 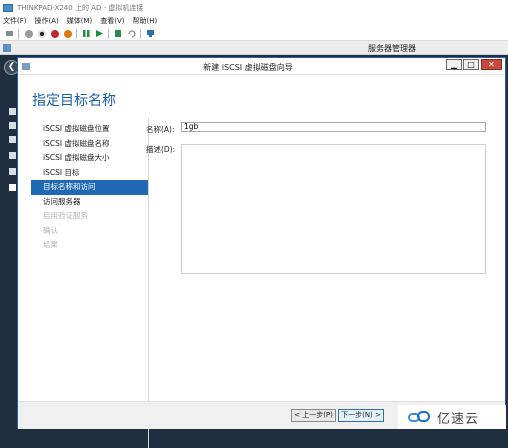 I want to click on step-disk-name: iSCSI 虚拟磁盘名称, so click(x=90, y=144).